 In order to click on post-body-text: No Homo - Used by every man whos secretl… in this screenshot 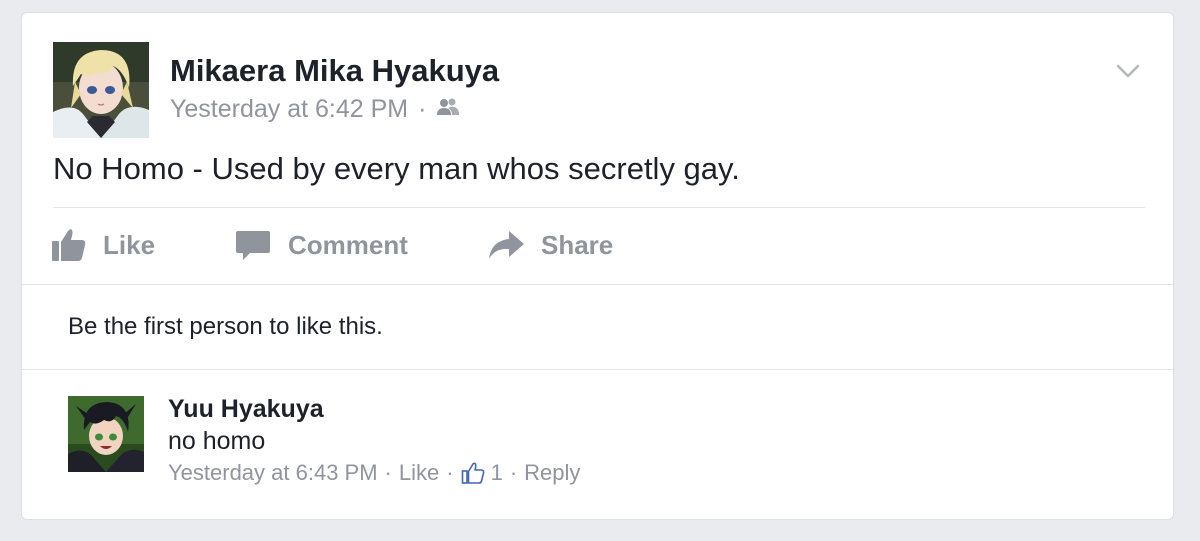, I will do `click(396, 168)`.